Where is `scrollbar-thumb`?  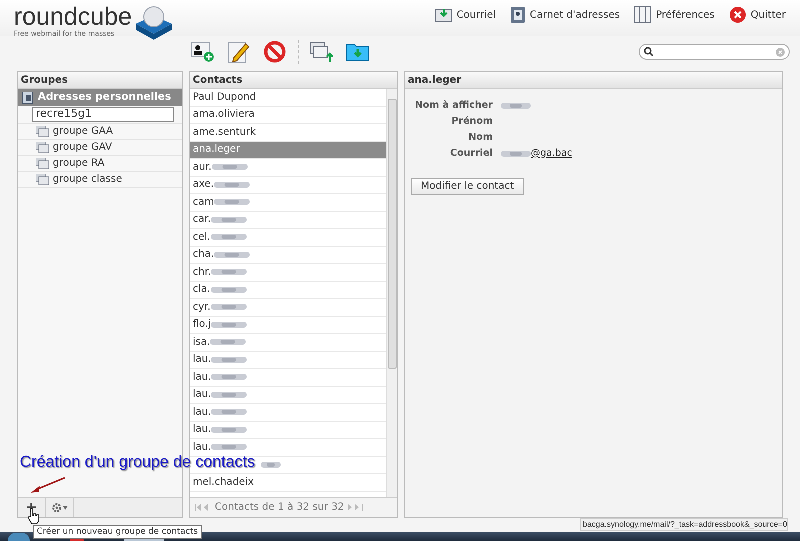
scrollbar-thumb is located at coordinates (392, 234).